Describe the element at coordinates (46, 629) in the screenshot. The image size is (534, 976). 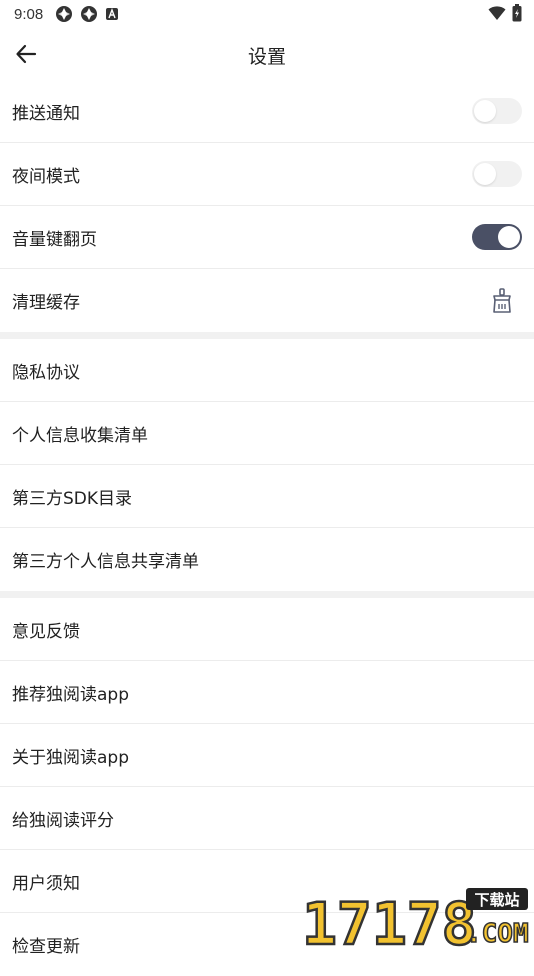
I see `setting-label: 意见反馈` at that location.